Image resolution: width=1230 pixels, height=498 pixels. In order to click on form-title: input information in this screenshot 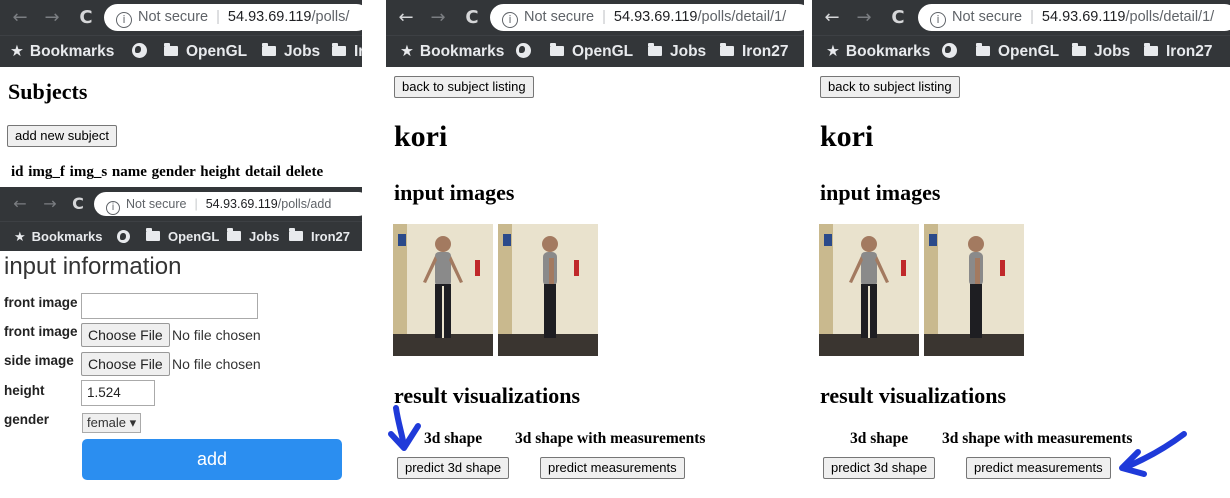, I will do `click(93, 266)`.